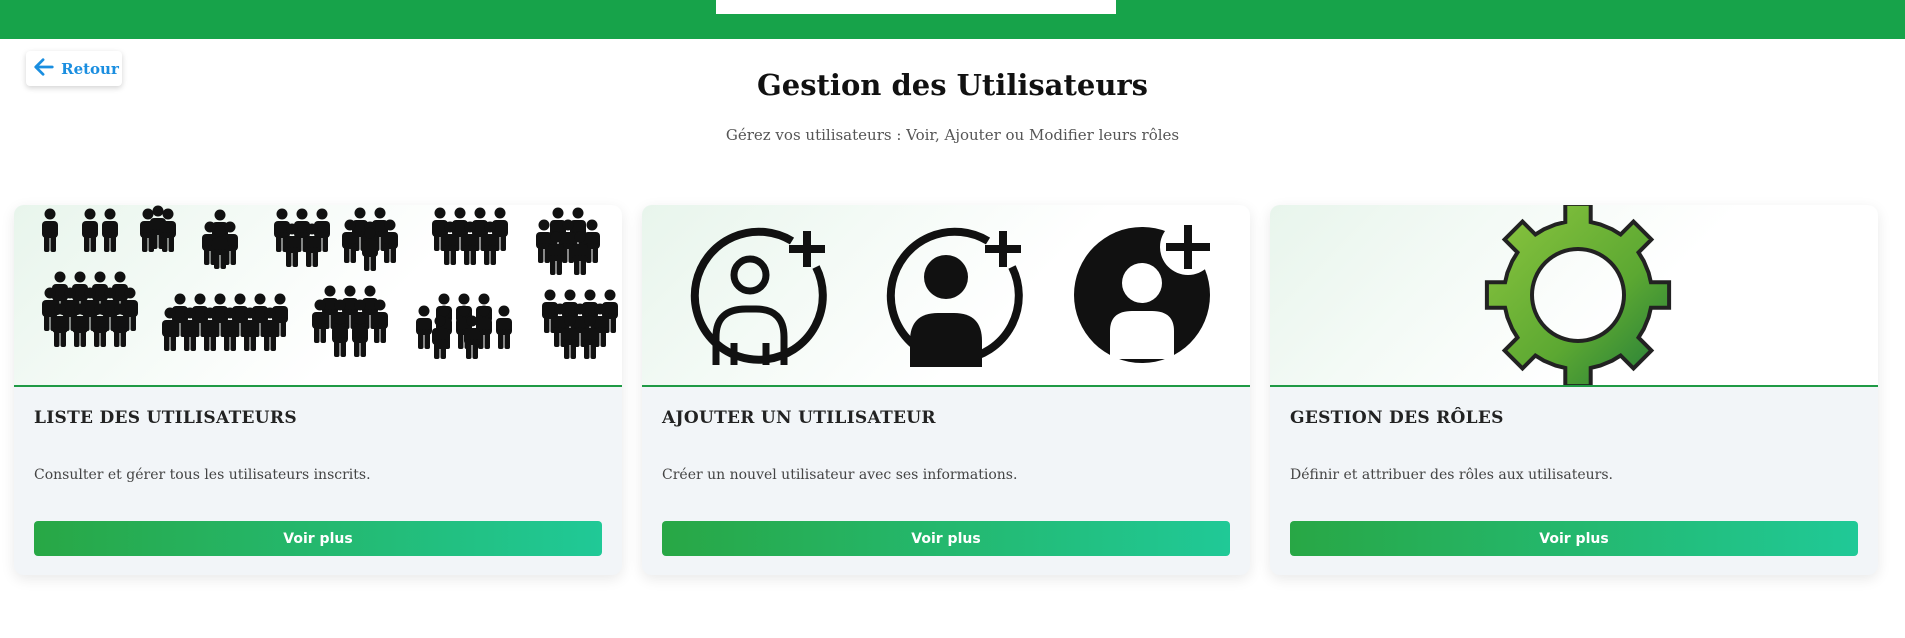 The height and width of the screenshot is (638, 1905). Describe the element at coordinates (1574, 538) in the screenshot. I see `roles-see-more-button: Voir plus` at that location.